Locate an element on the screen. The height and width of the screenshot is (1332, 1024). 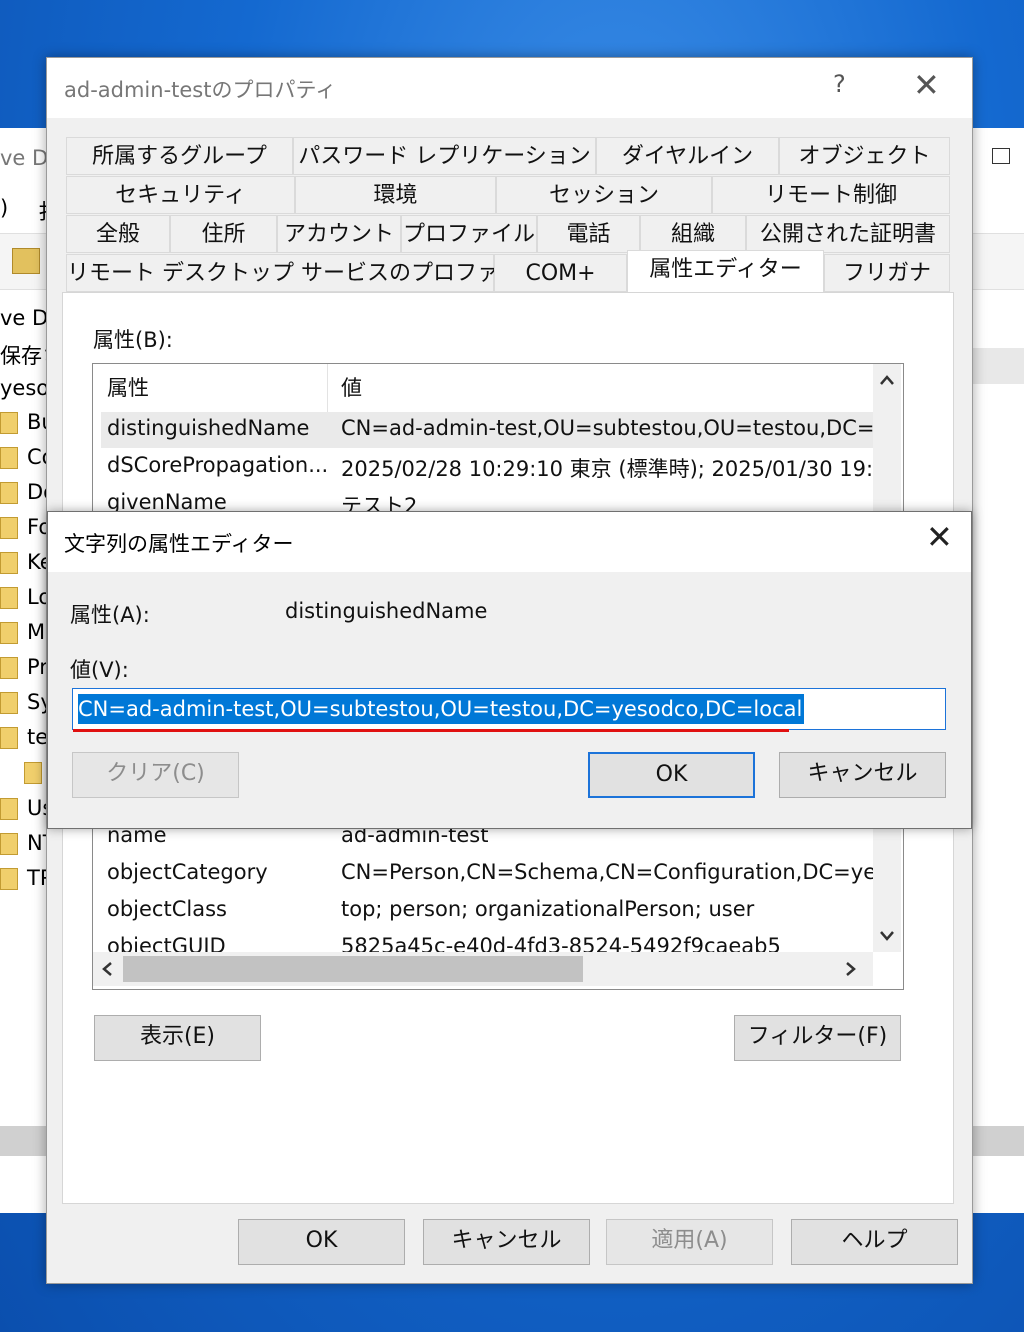
tab-remote-control: リモート制御 is located at coordinates (831, 195).